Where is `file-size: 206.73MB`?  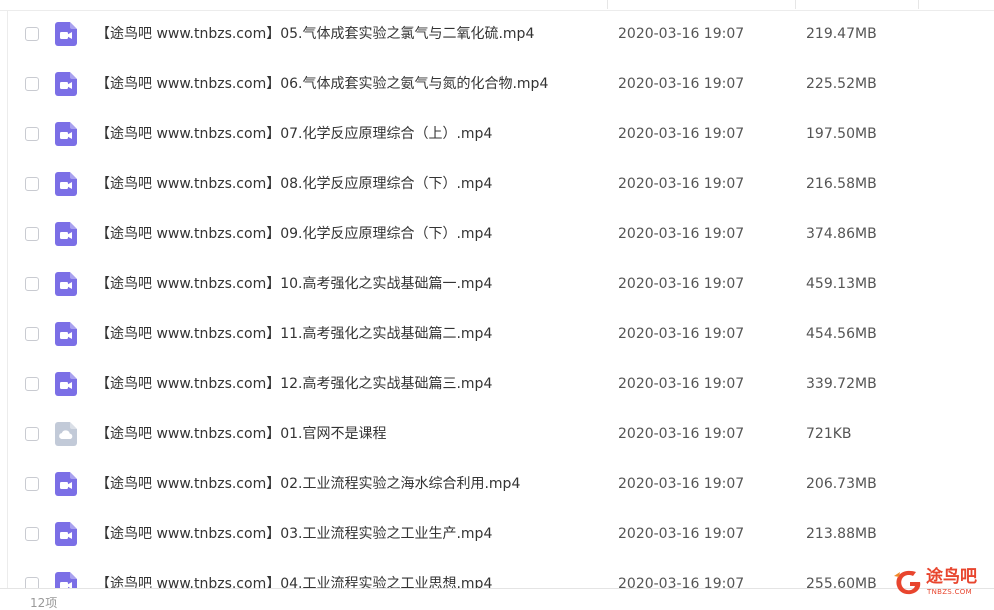 file-size: 206.73MB is located at coordinates (841, 484).